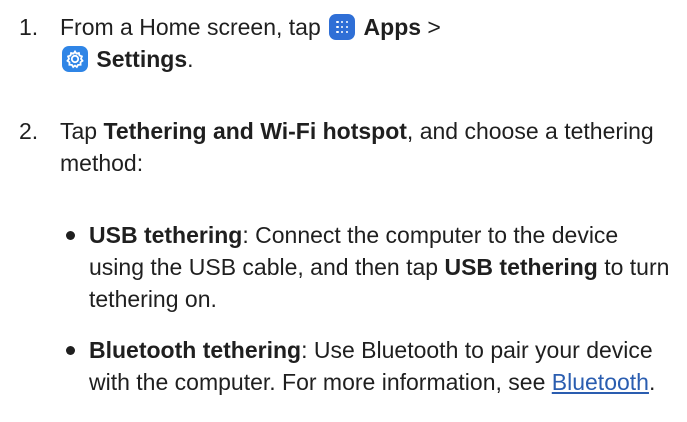  What do you see at coordinates (342, 27) in the screenshot?
I see `apps-grid-icon` at bounding box center [342, 27].